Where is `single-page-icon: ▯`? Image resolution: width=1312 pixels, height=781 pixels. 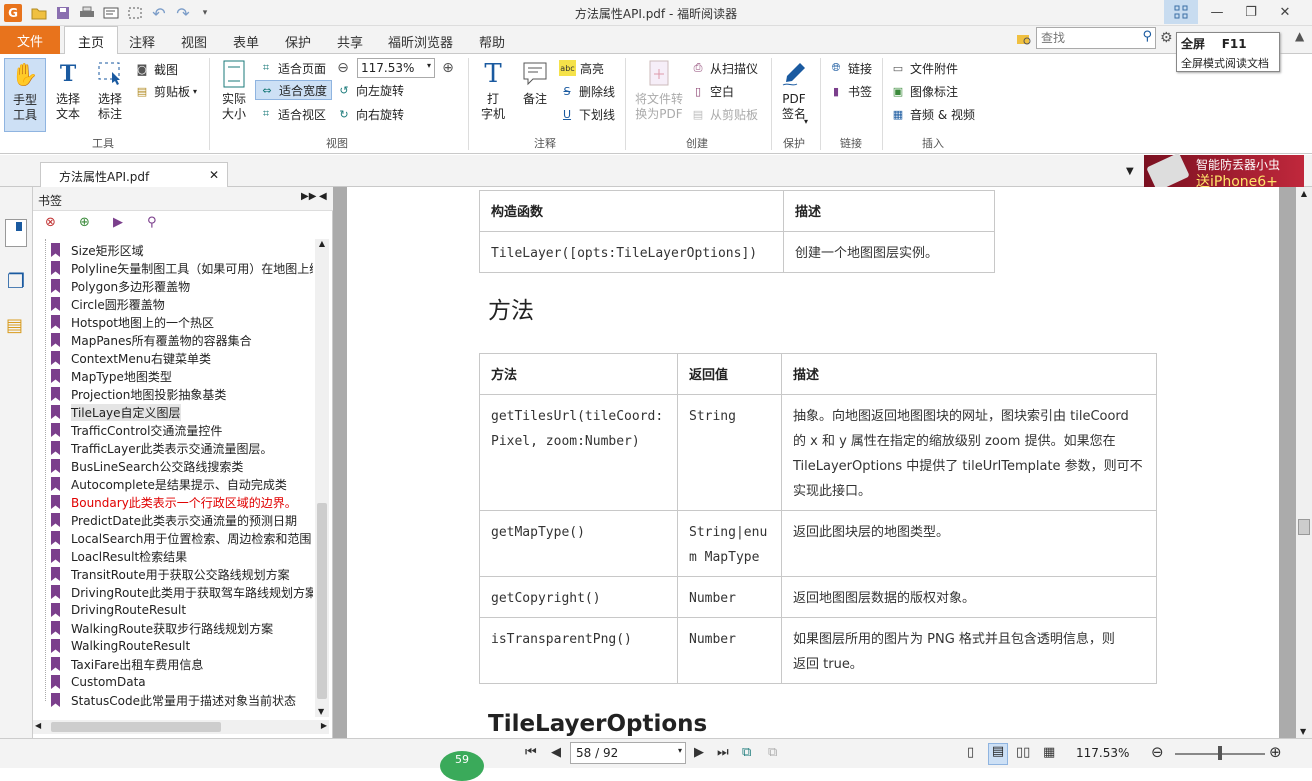 single-page-icon: ▯ is located at coordinates (970, 752).